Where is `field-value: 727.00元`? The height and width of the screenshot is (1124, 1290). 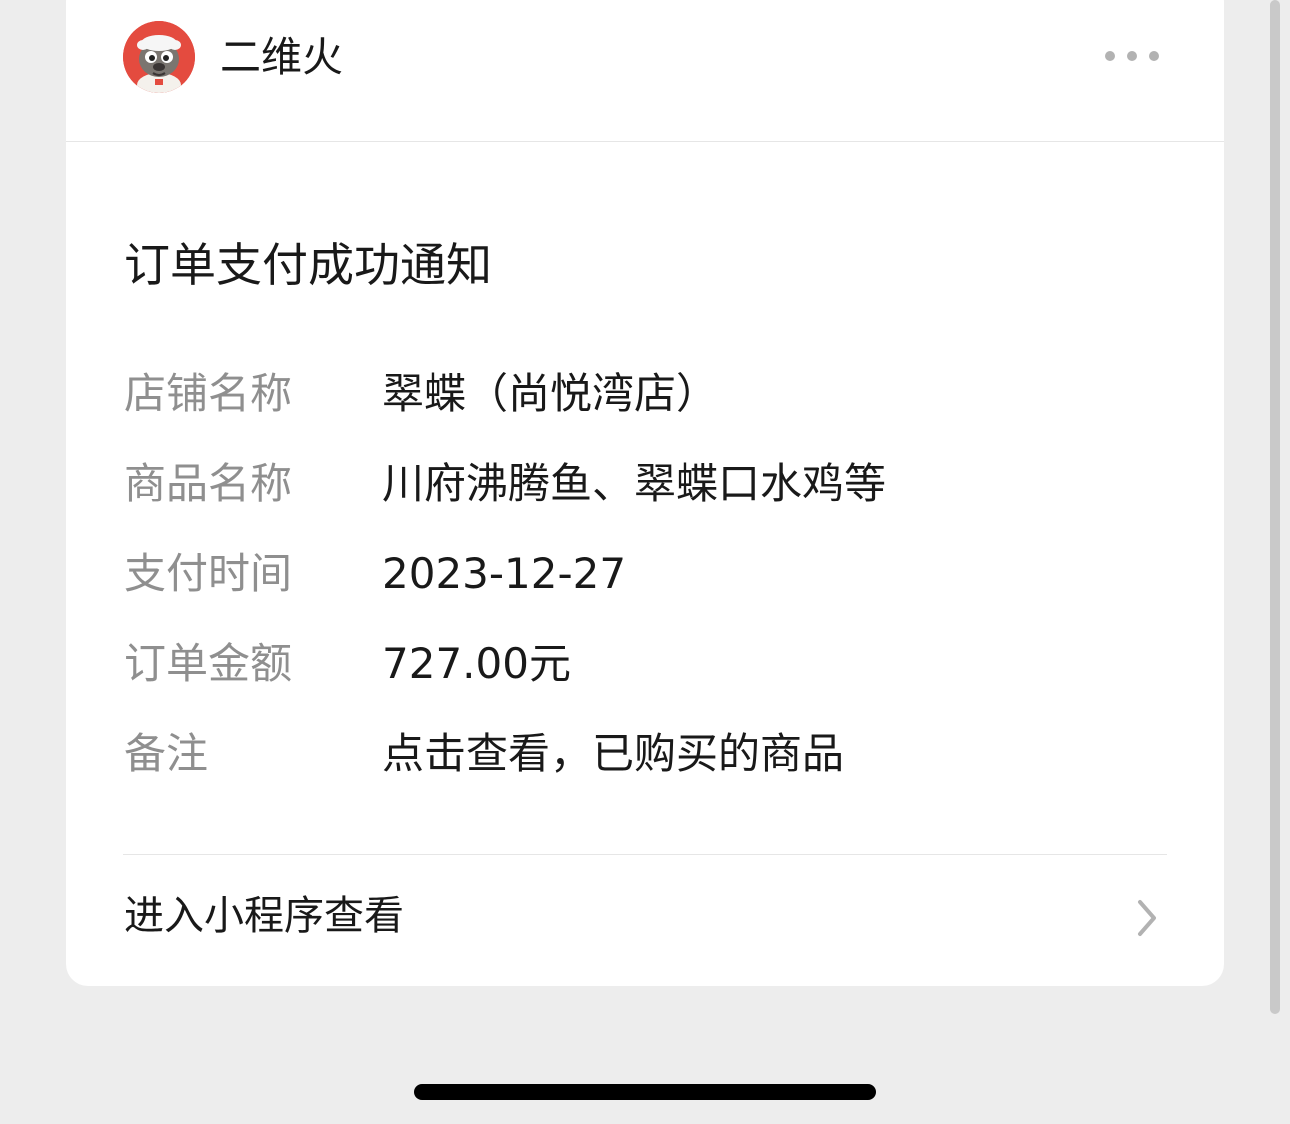
field-value: 727.00元 is located at coordinates (476, 663).